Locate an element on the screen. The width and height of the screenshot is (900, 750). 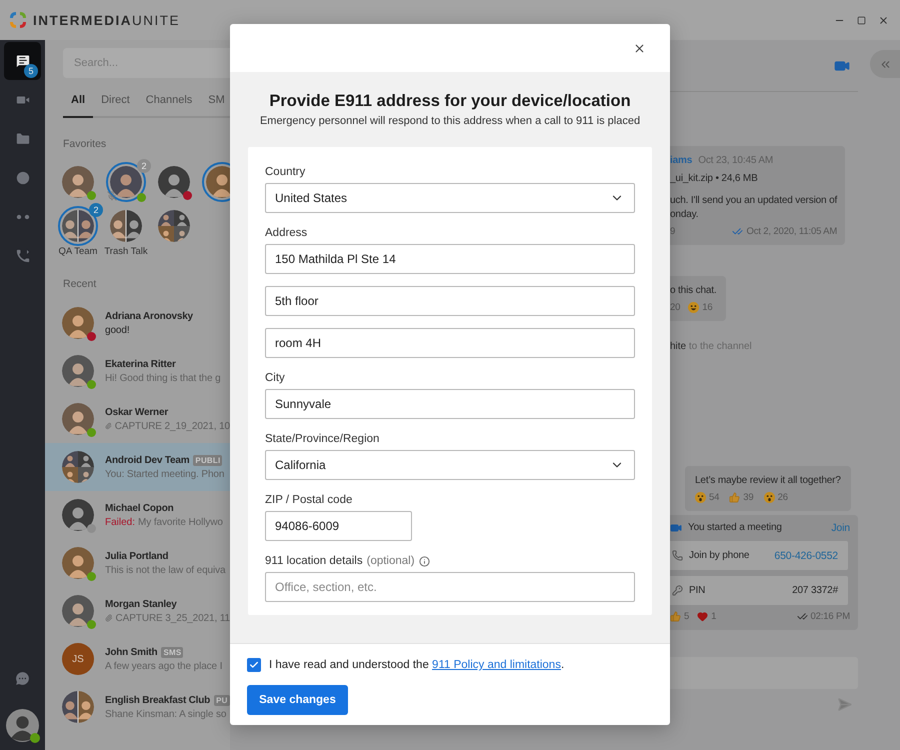
logo-icon is located at coordinates (18, 20).